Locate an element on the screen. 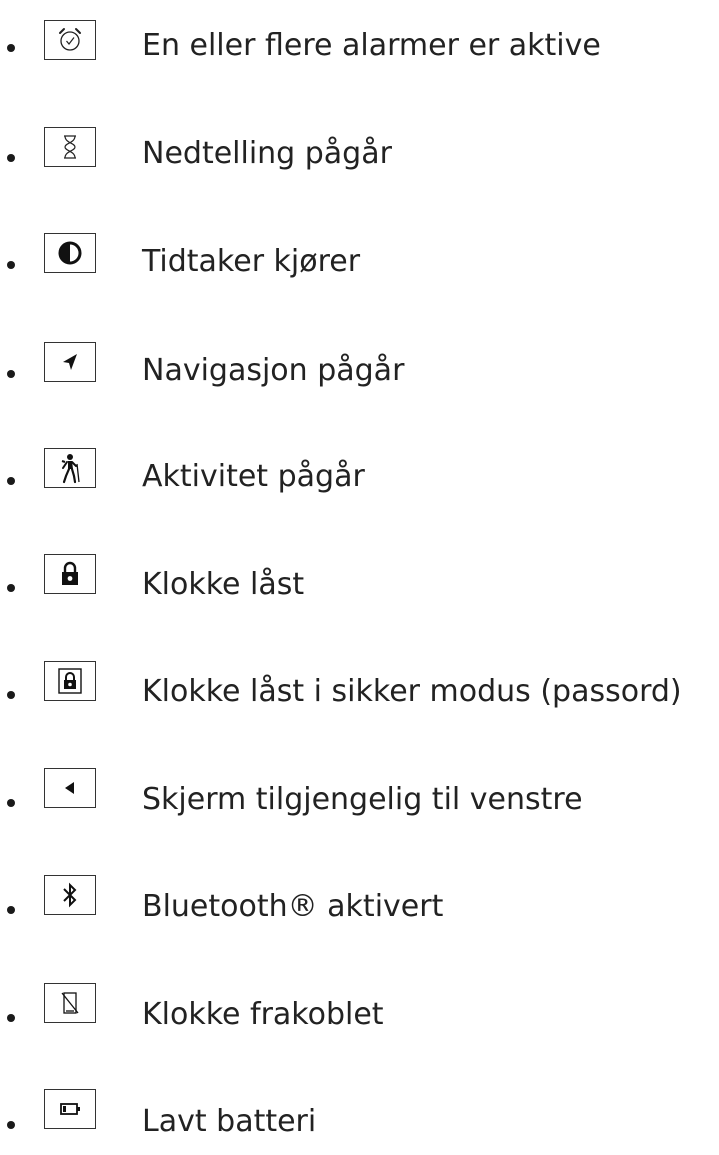 Image resolution: width=719 pixels, height=1155 pixels. list-item: Skjerm tilgjengelig til venstre is located at coordinates (359, 790).